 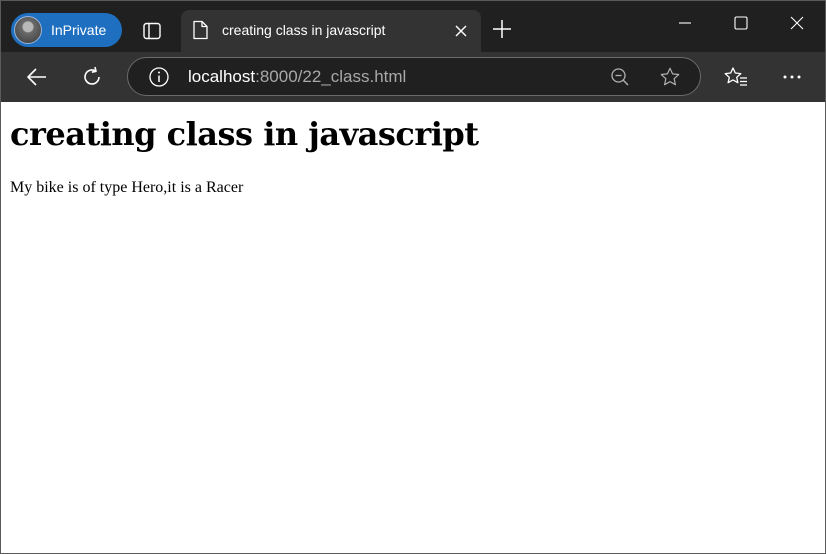 I want to click on toolbar: localhost:8000/22_class.html, so click(x=413, y=77).